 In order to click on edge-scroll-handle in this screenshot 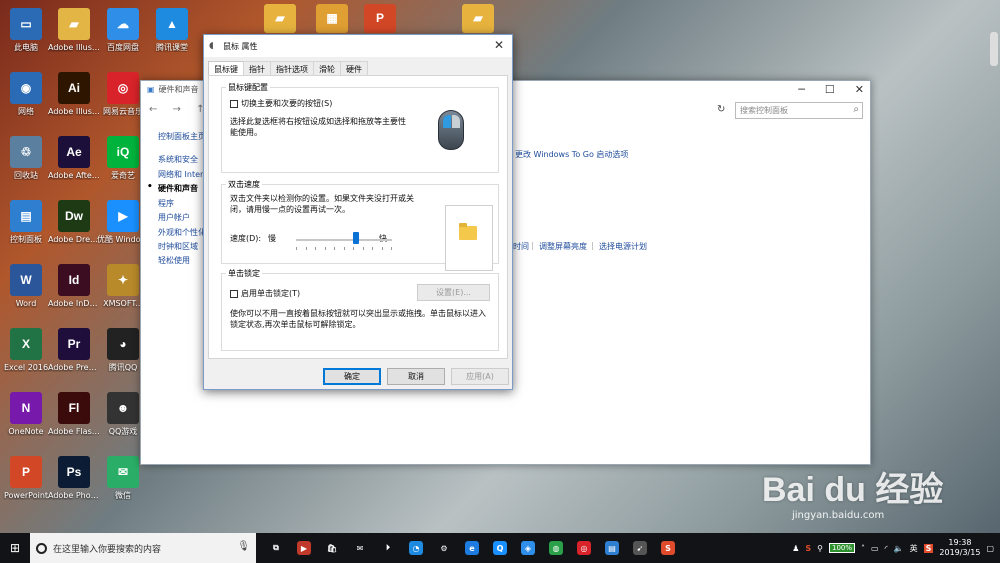, I will do `click(994, 49)`.